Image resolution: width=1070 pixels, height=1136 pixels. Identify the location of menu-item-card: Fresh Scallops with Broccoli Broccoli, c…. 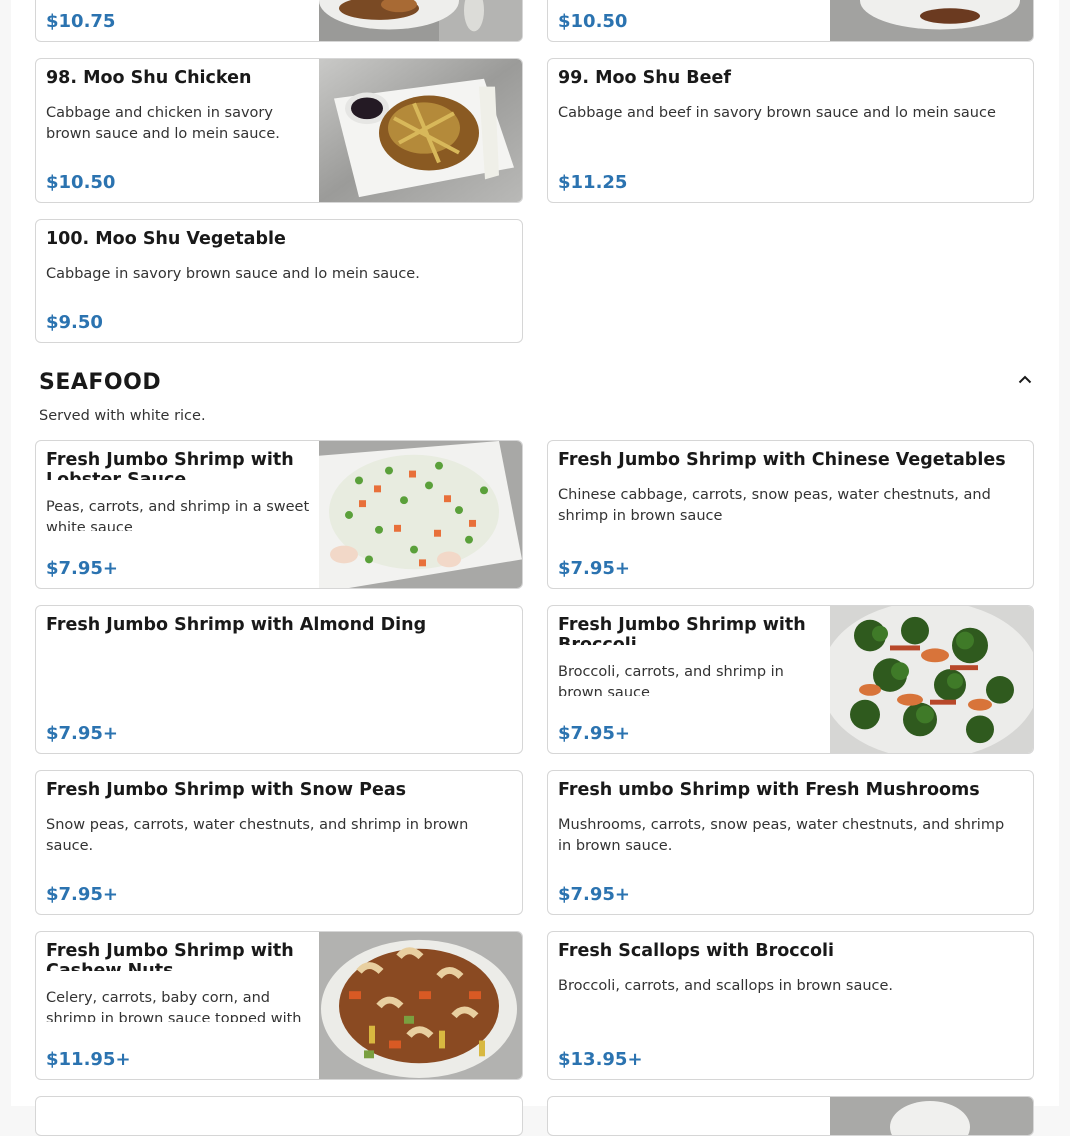
(790, 1005).